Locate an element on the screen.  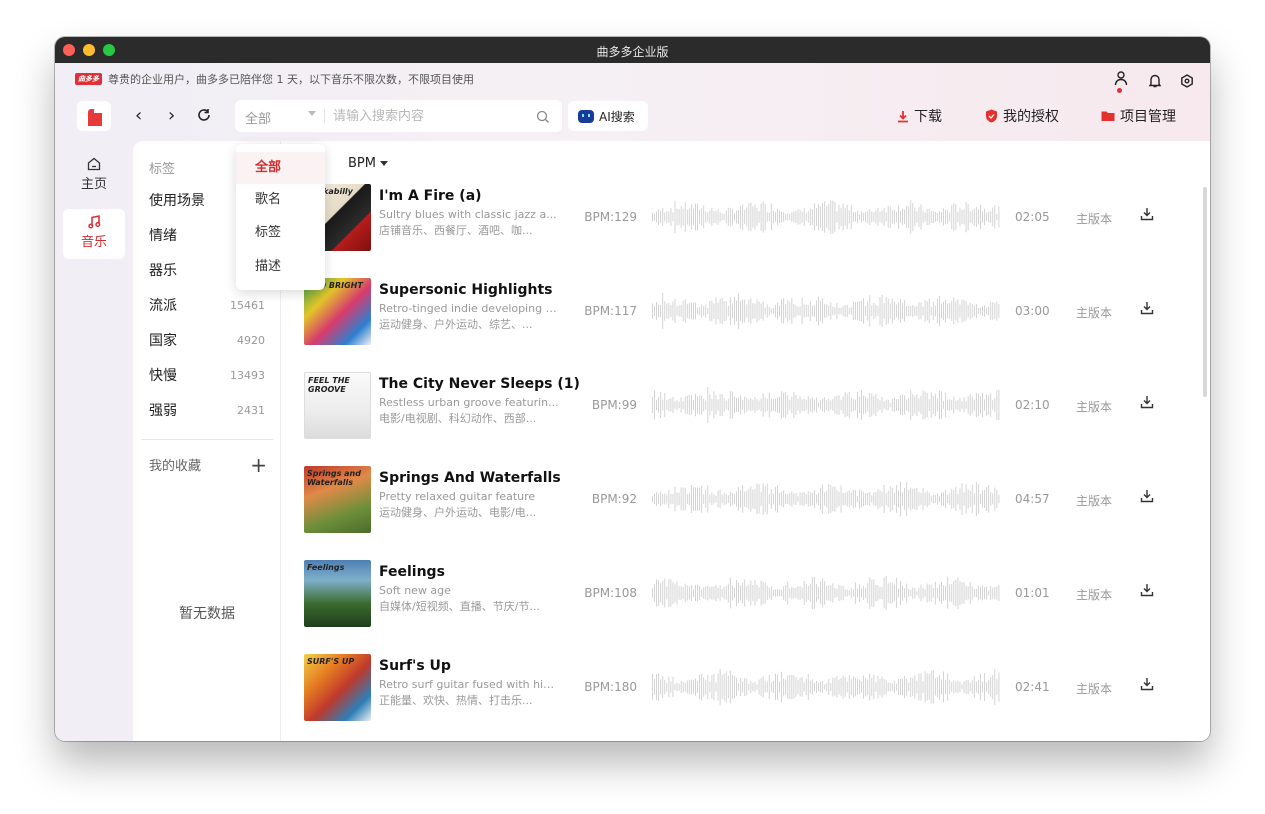
empty-state: 暂无数据 is located at coordinates (207, 614).